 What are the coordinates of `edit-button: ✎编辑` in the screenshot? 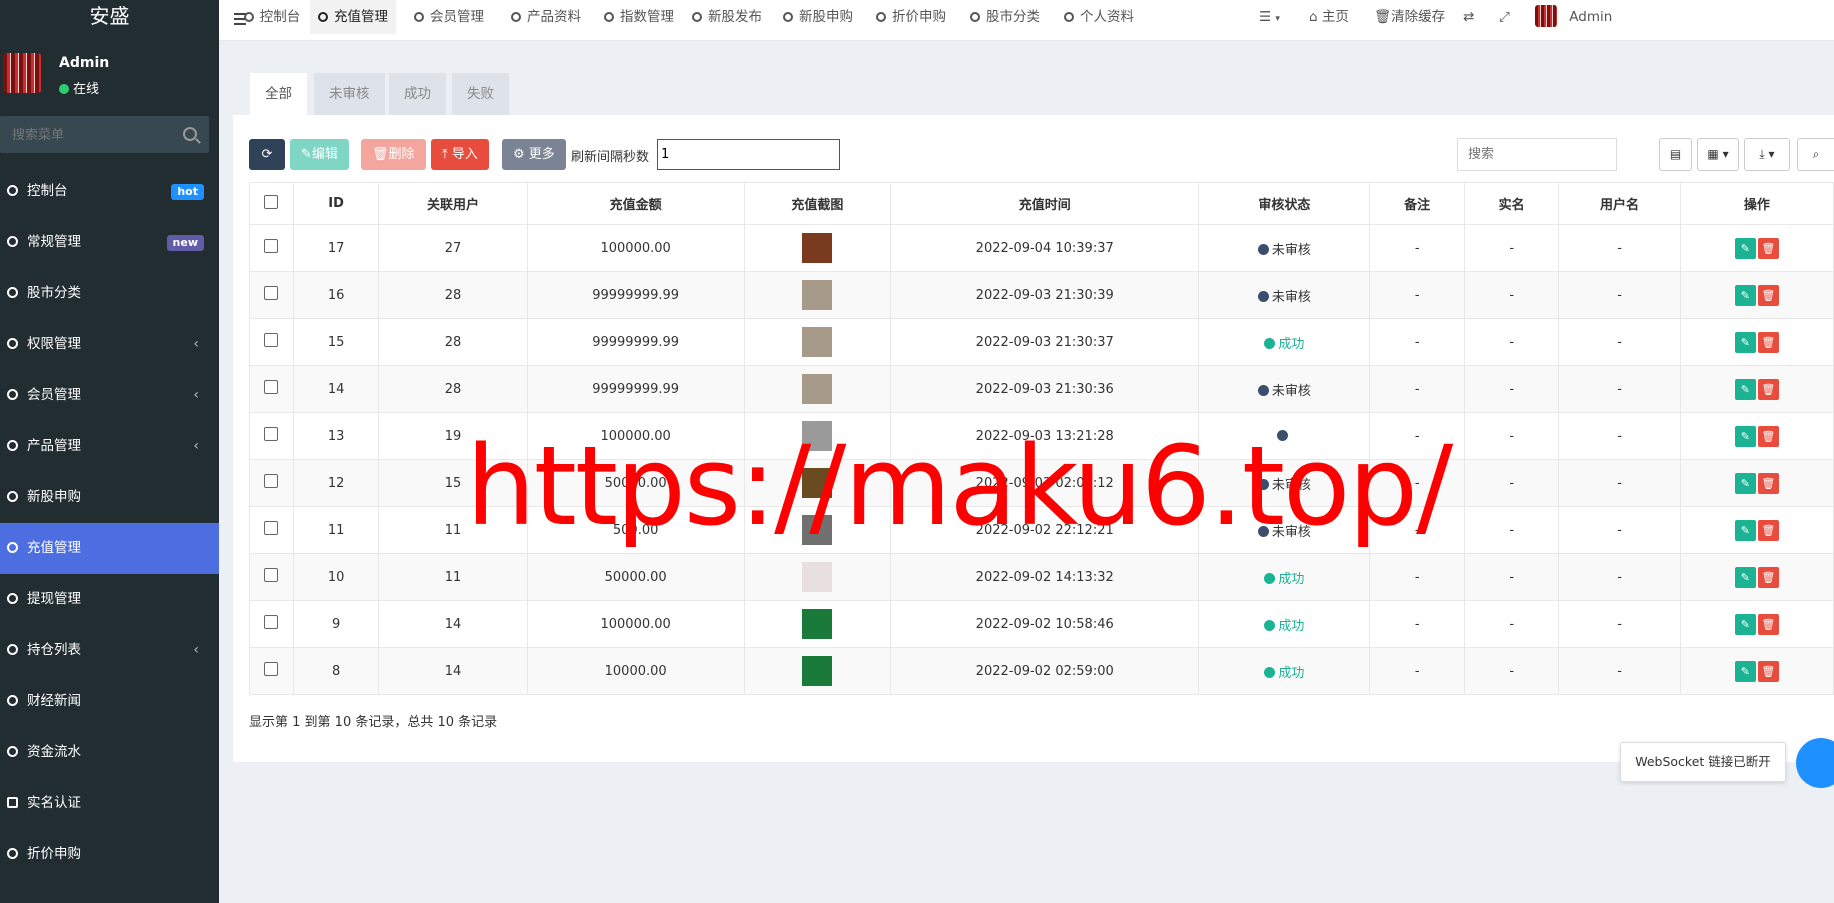 It's located at (319, 154).